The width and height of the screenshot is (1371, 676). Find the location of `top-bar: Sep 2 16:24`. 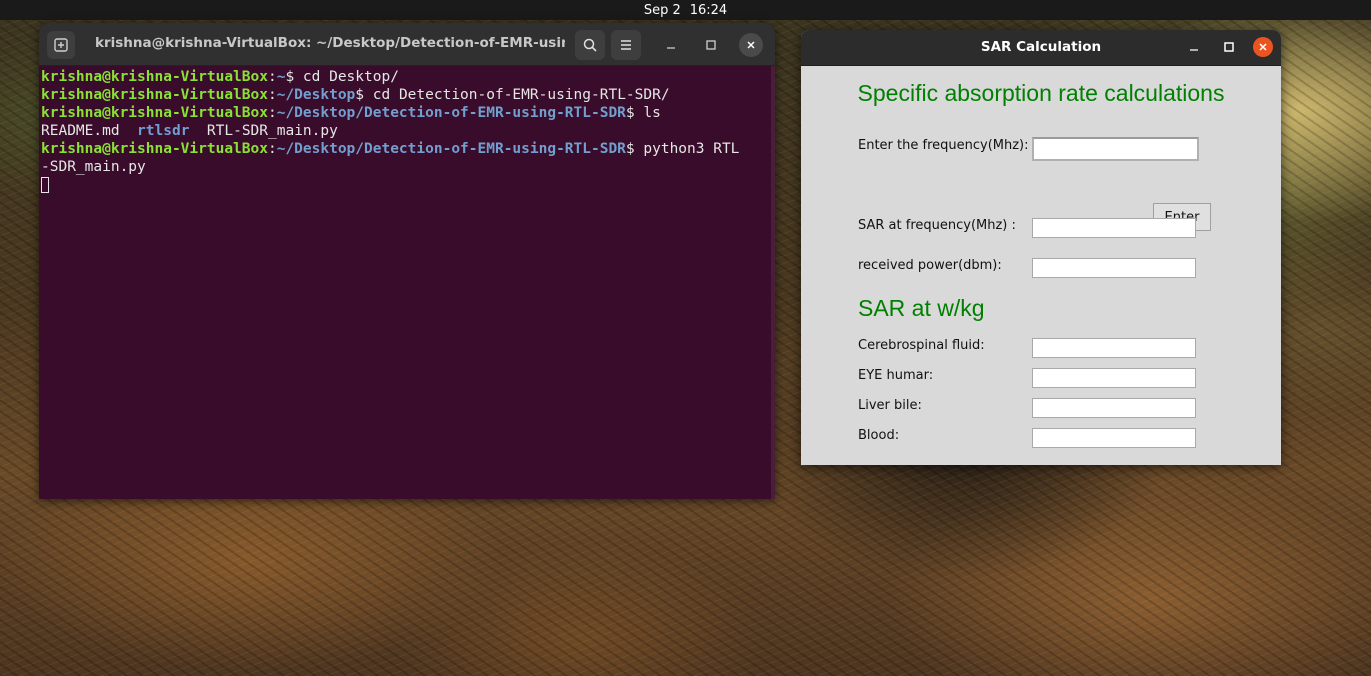

top-bar: Sep 2 16:24 is located at coordinates (685, 10).